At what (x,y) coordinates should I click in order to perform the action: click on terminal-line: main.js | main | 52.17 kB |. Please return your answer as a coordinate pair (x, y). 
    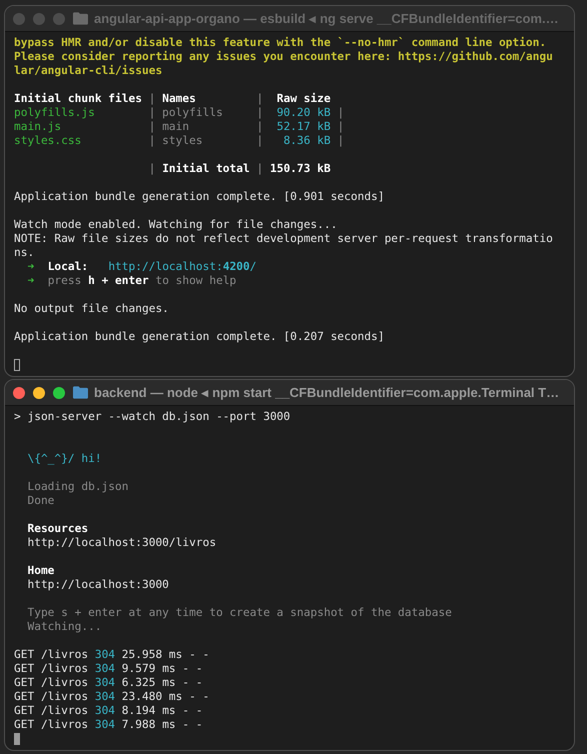
    Looking at the image, I should click on (180, 127).